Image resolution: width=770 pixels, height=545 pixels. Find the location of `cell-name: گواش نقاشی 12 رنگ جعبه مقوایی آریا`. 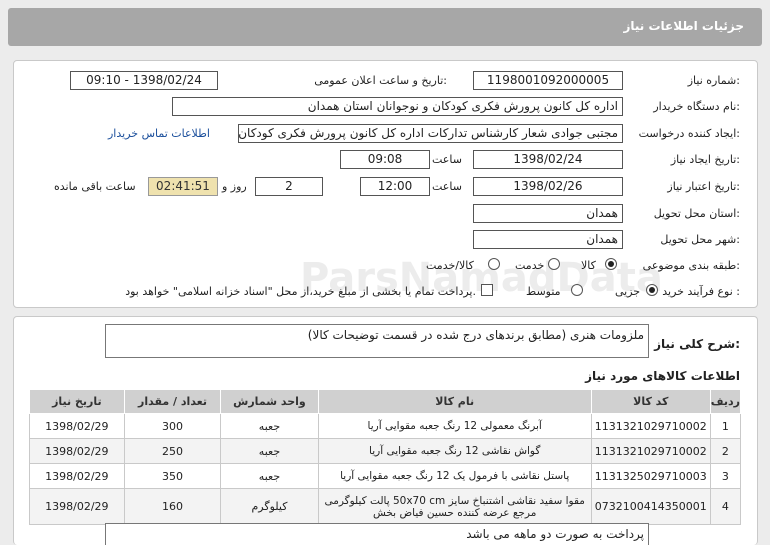

cell-name: گواش نقاشی 12 رنگ جعبه مقوایی آریا is located at coordinates (454, 451).